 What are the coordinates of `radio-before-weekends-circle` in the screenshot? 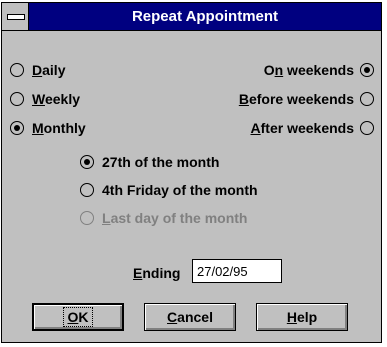 It's located at (367, 99).